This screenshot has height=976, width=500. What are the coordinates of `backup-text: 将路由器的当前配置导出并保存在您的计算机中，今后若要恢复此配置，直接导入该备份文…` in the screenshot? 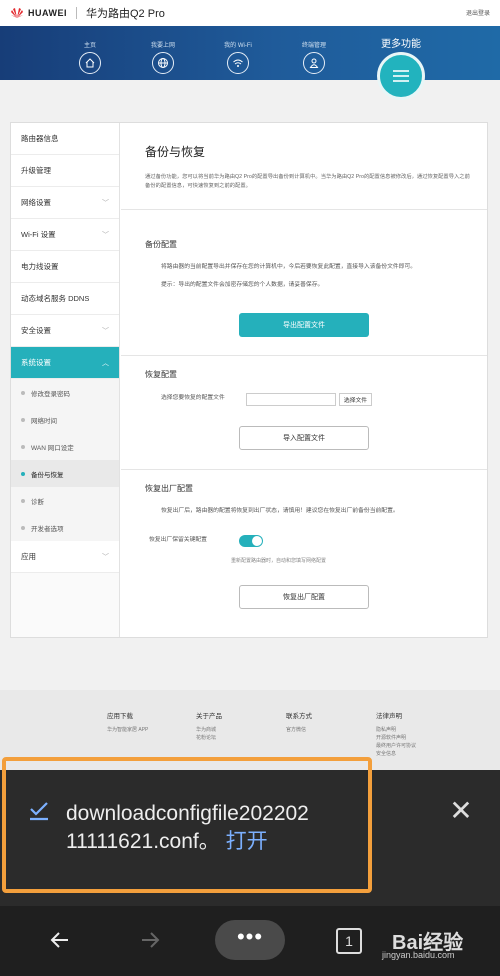 It's located at (289, 267).